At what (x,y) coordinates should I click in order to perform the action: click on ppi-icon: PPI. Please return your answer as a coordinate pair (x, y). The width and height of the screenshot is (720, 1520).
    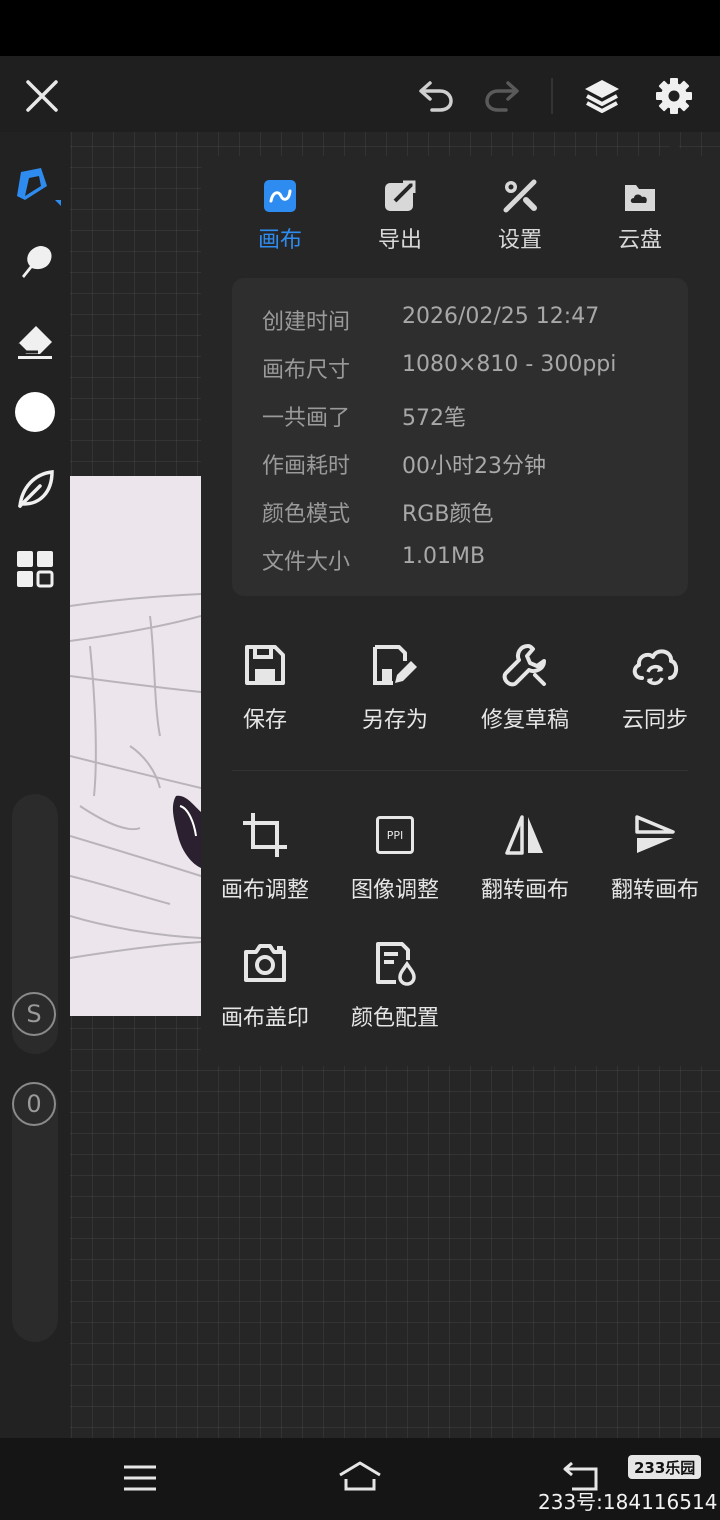
    Looking at the image, I should click on (395, 835).